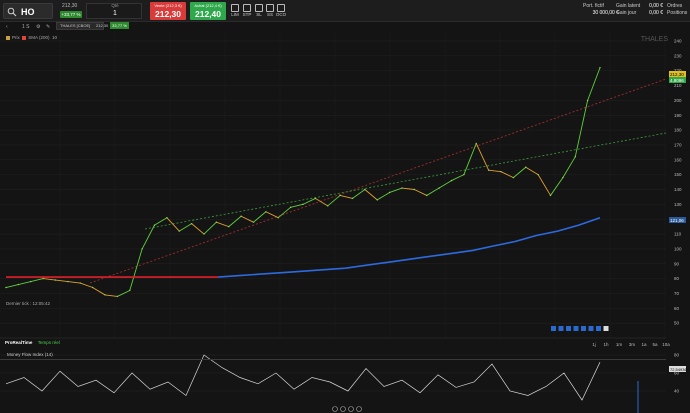  What do you see at coordinates (674, 6) in the screenshot?
I see `orders-label: Ordres` at bounding box center [674, 6].